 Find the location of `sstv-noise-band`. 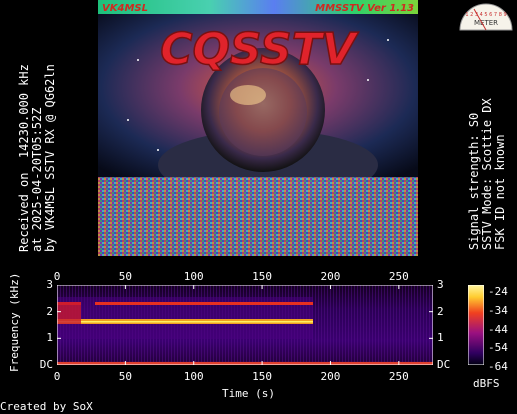

sstv-noise-band is located at coordinates (258, 216).